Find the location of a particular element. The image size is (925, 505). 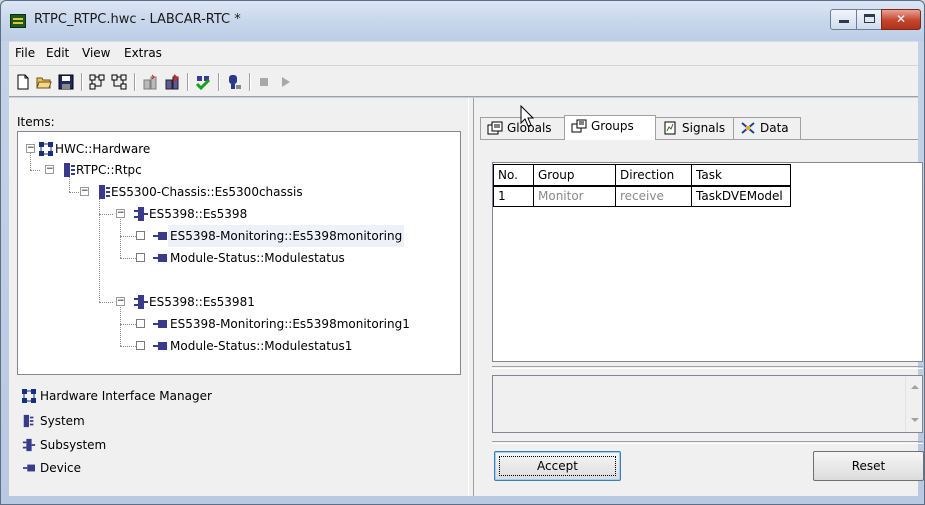

column-header-task: Task is located at coordinates (741, 175).